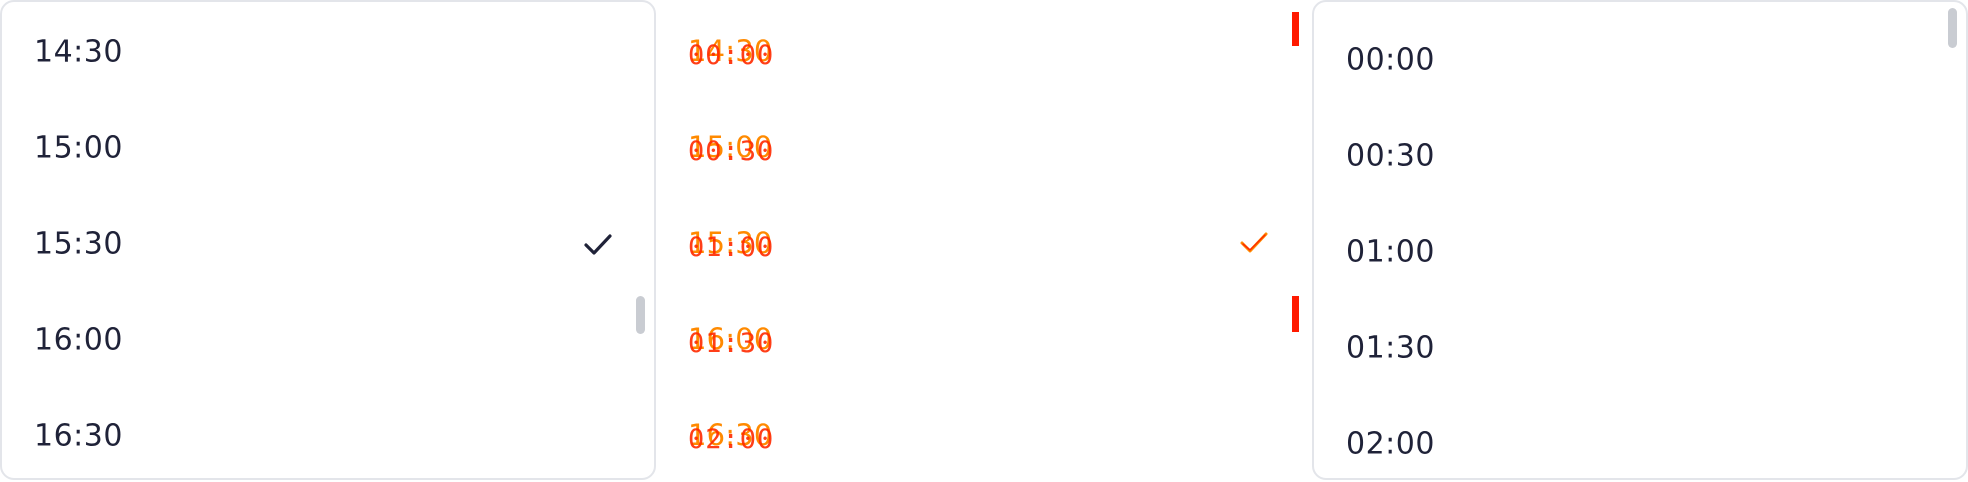  What do you see at coordinates (1640, 252) in the screenshot?
I see `time-option: 01:00` at bounding box center [1640, 252].